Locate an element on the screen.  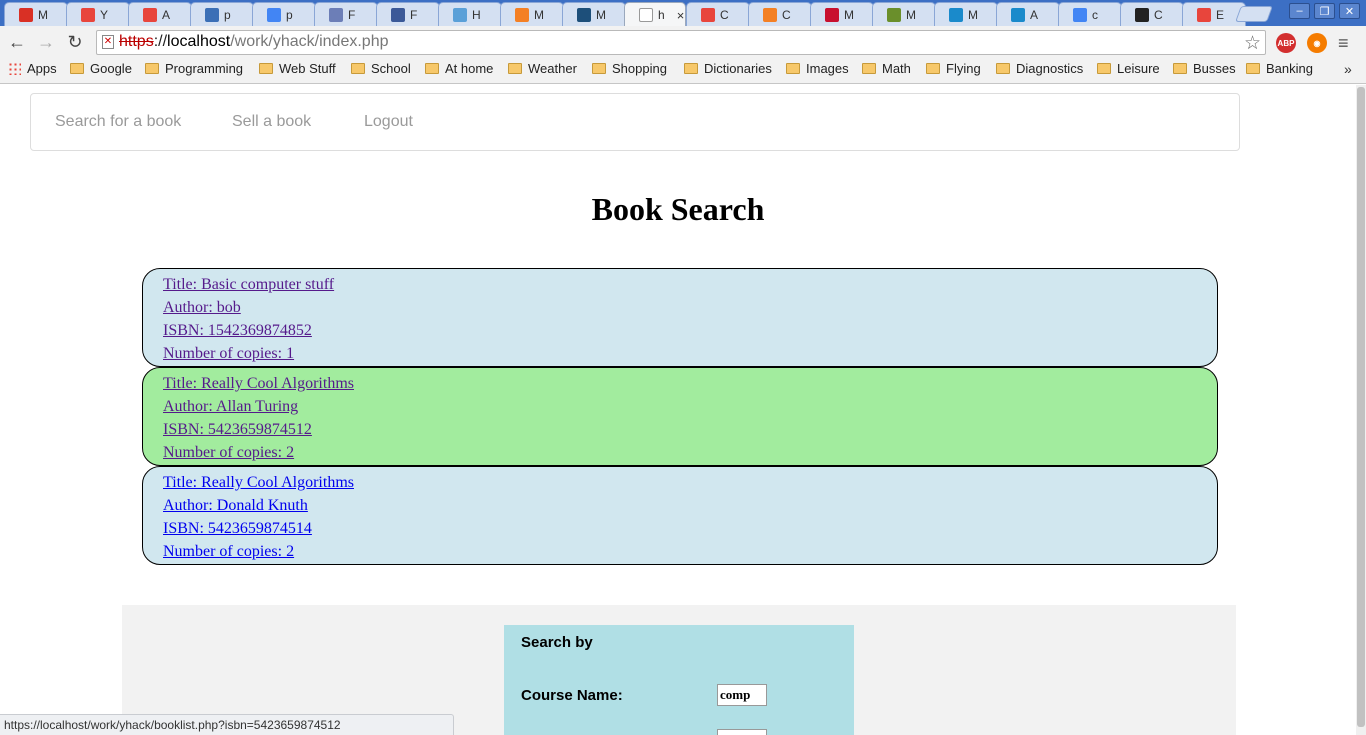
scrollbar-thumb is located at coordinates (1361, 407).